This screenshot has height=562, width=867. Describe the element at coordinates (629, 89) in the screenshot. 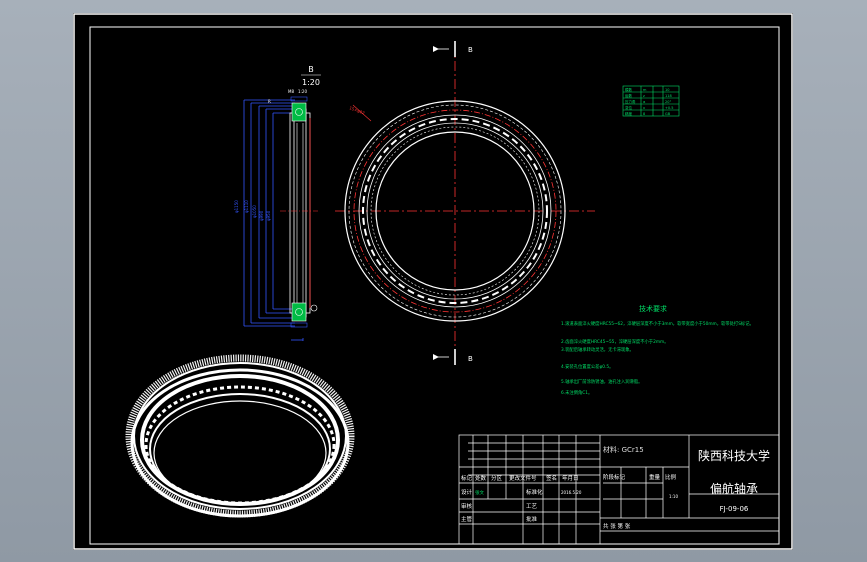

I see `svg-text: 模数` at that location.